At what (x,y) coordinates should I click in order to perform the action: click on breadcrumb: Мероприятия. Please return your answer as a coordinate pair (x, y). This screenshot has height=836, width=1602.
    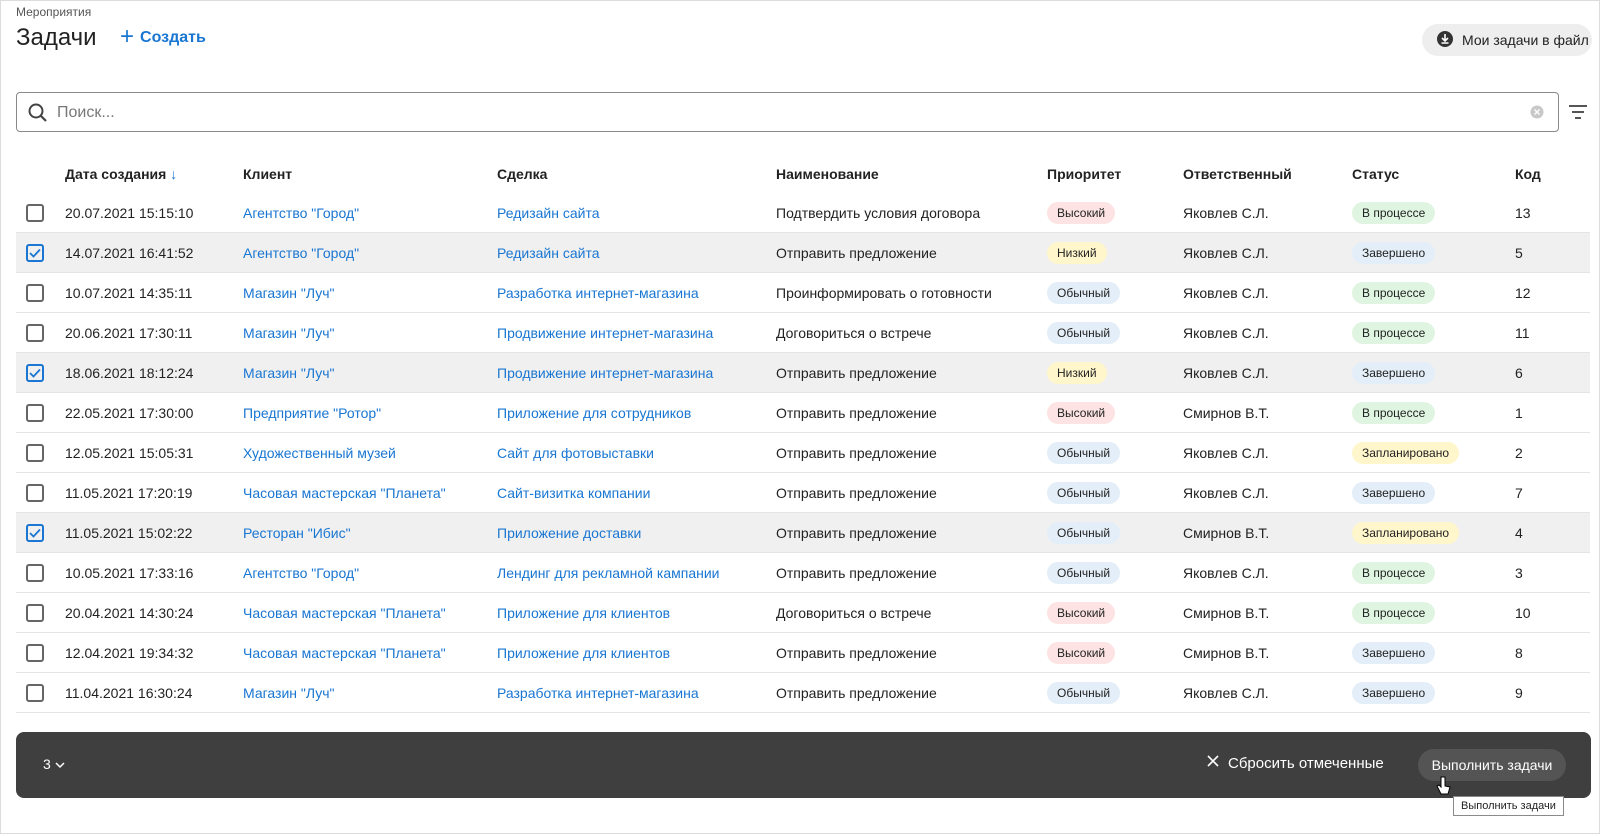
    Looking at the image, I should click on (53, 12).